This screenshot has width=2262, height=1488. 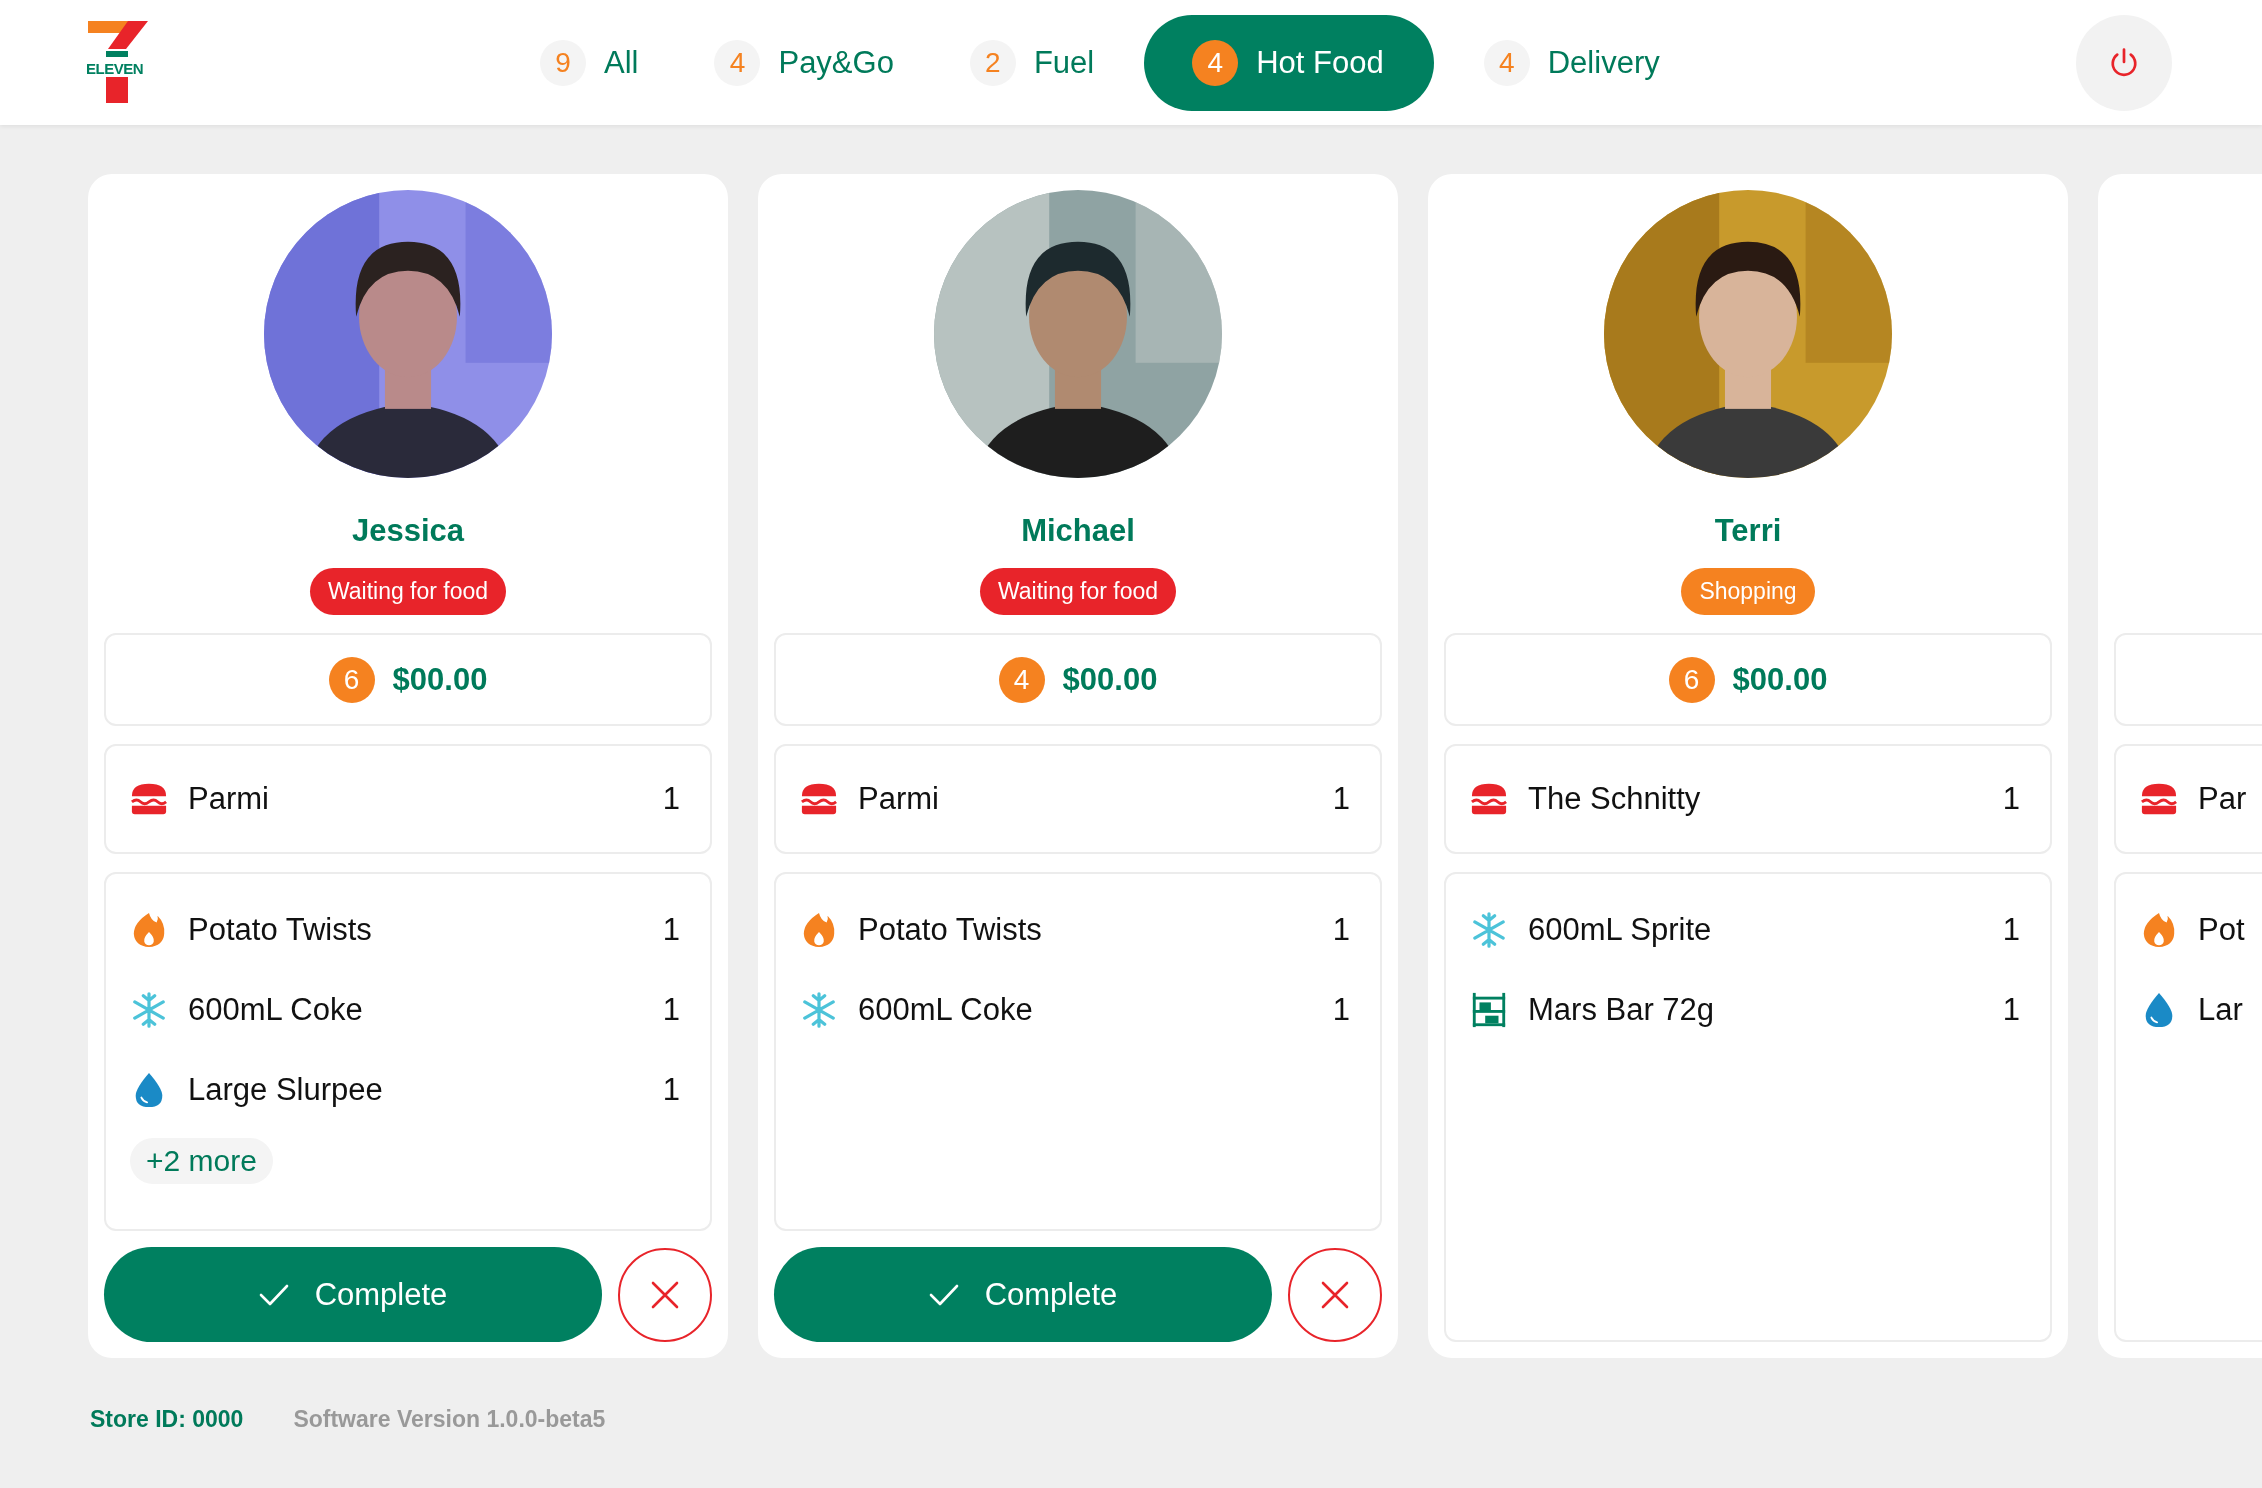 I want to click on customer-name: Michael, so click(x=1078, y=531).